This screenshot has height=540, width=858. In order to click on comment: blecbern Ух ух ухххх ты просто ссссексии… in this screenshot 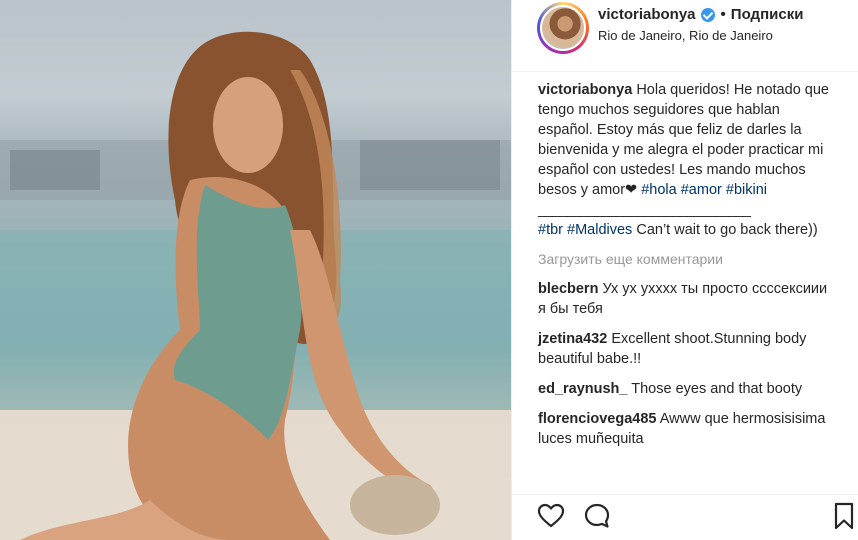, I will do `click(688, 299)`.